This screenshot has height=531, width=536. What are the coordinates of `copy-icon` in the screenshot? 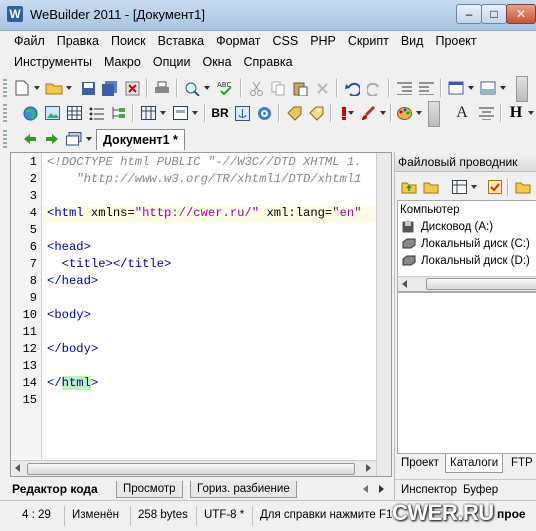 It's located at (278, 88).